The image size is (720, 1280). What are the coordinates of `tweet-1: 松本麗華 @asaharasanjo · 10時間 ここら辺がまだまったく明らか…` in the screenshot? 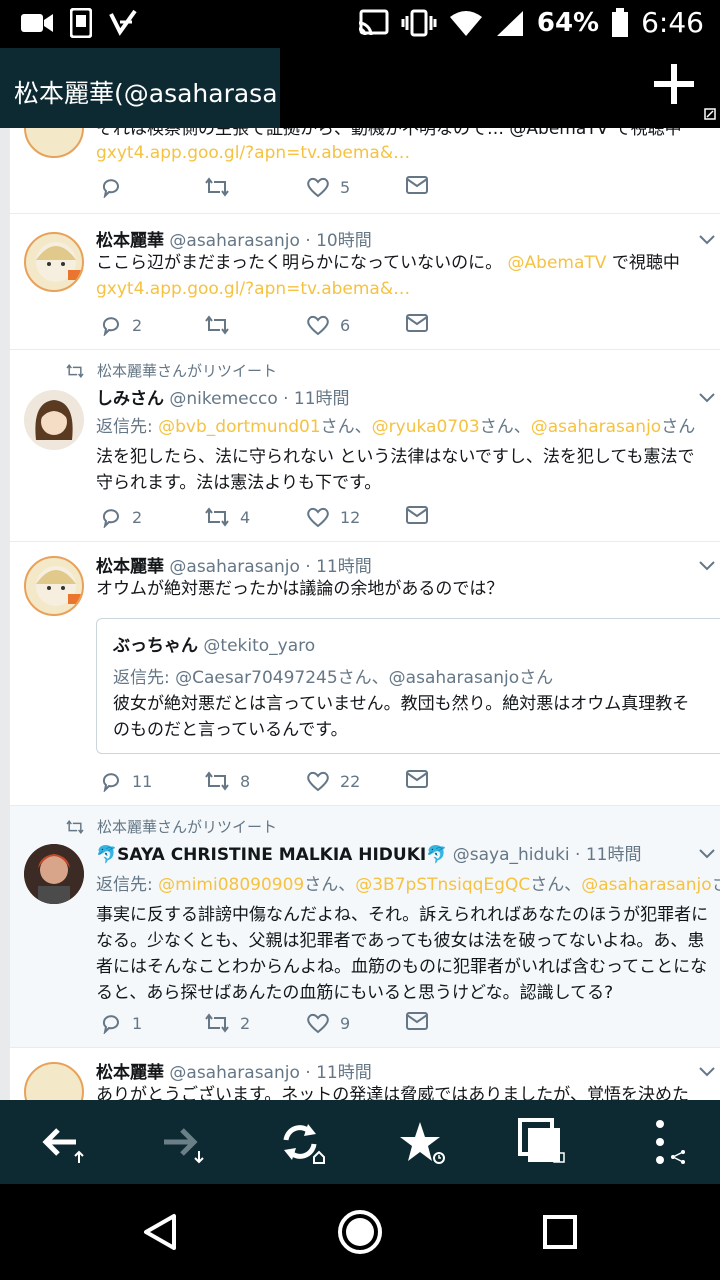 It's located at (365, 282).